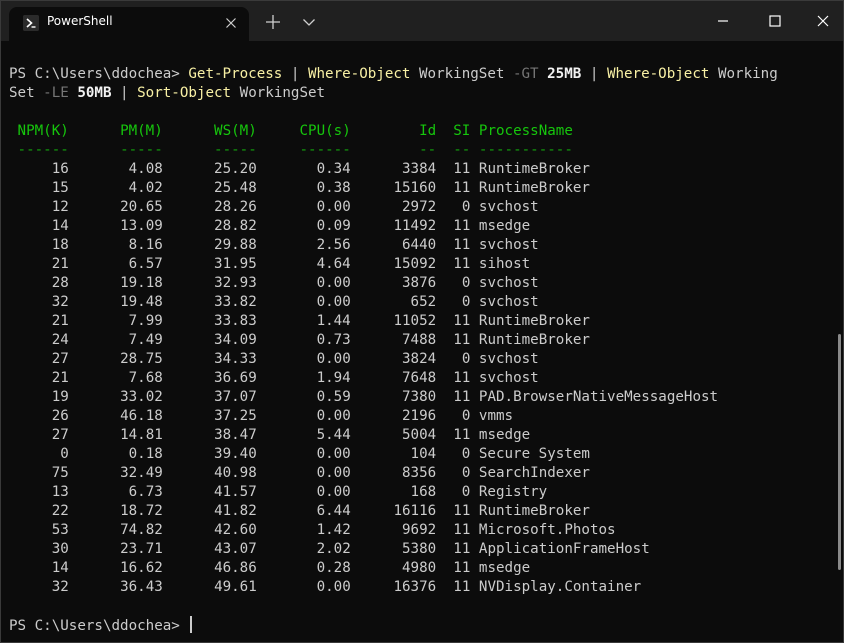  Describe the element at coordinates (775, 21) in the screenshot. I see `maximize-icon` at that location.